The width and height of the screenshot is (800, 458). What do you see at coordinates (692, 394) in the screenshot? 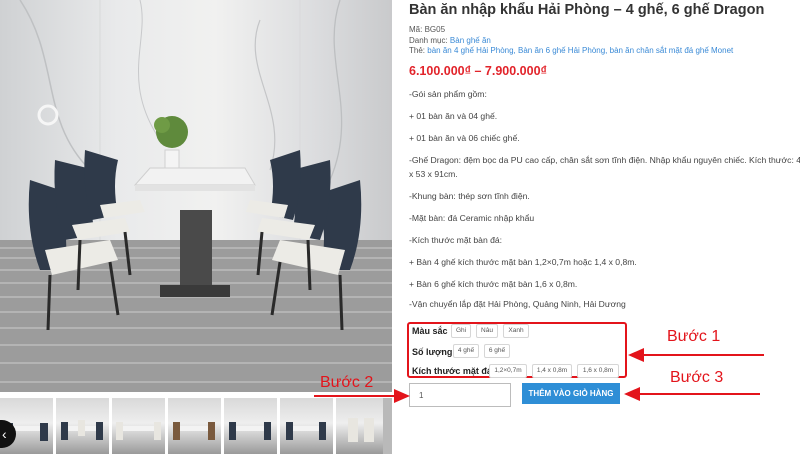
I see `step-3-arrow` at bounding box center [692, 394].